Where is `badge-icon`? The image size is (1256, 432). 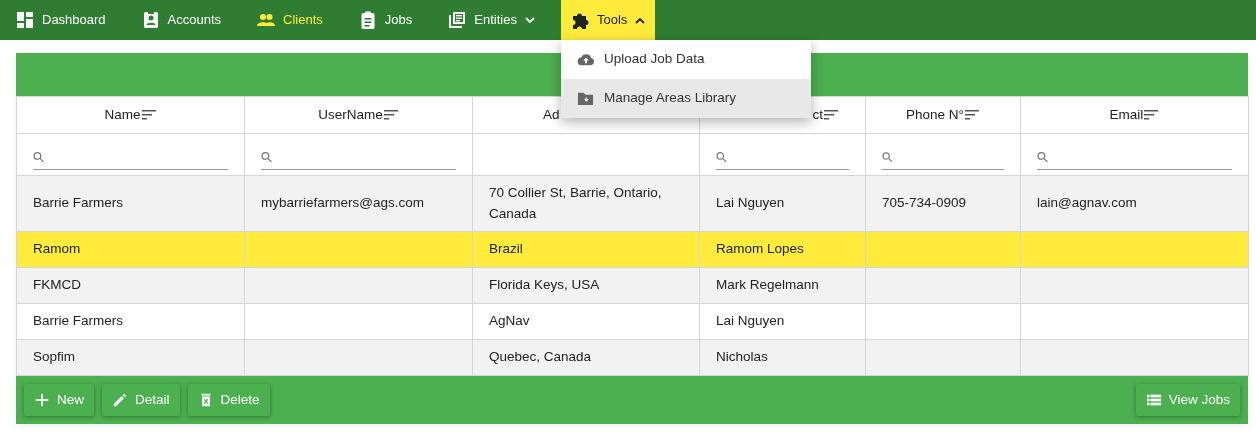
badge-icon is located at coordinates (150, 20).